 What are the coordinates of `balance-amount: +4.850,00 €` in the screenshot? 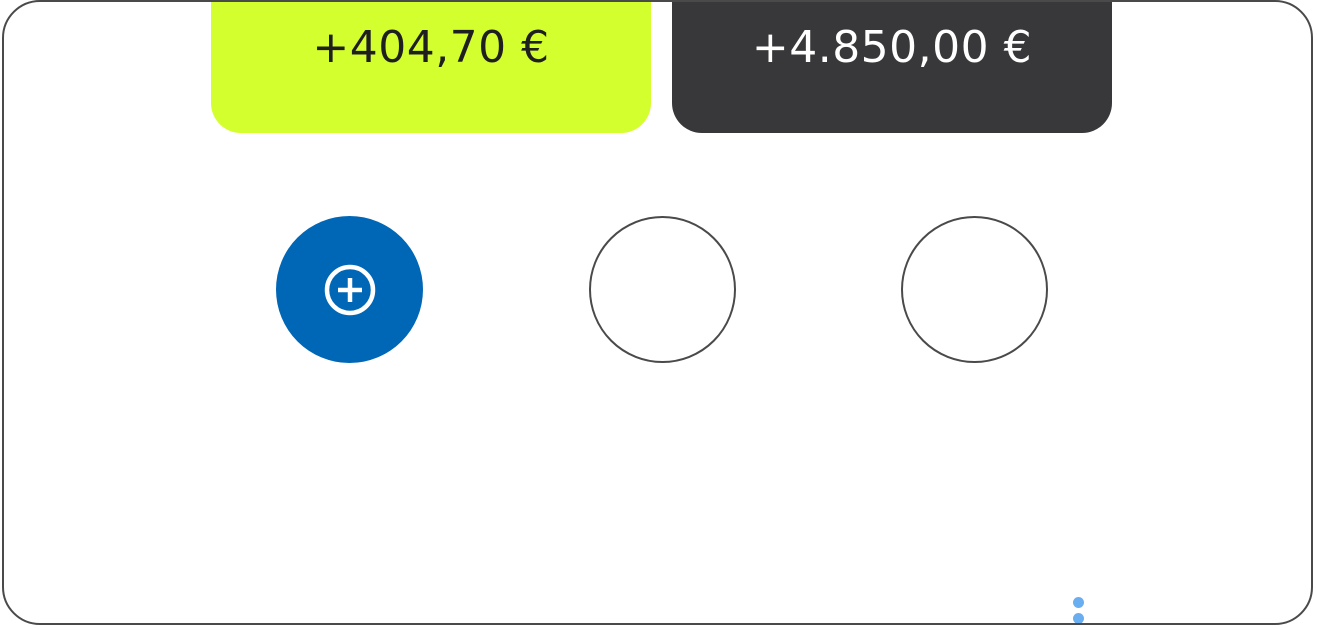 It's located at (892, 47).